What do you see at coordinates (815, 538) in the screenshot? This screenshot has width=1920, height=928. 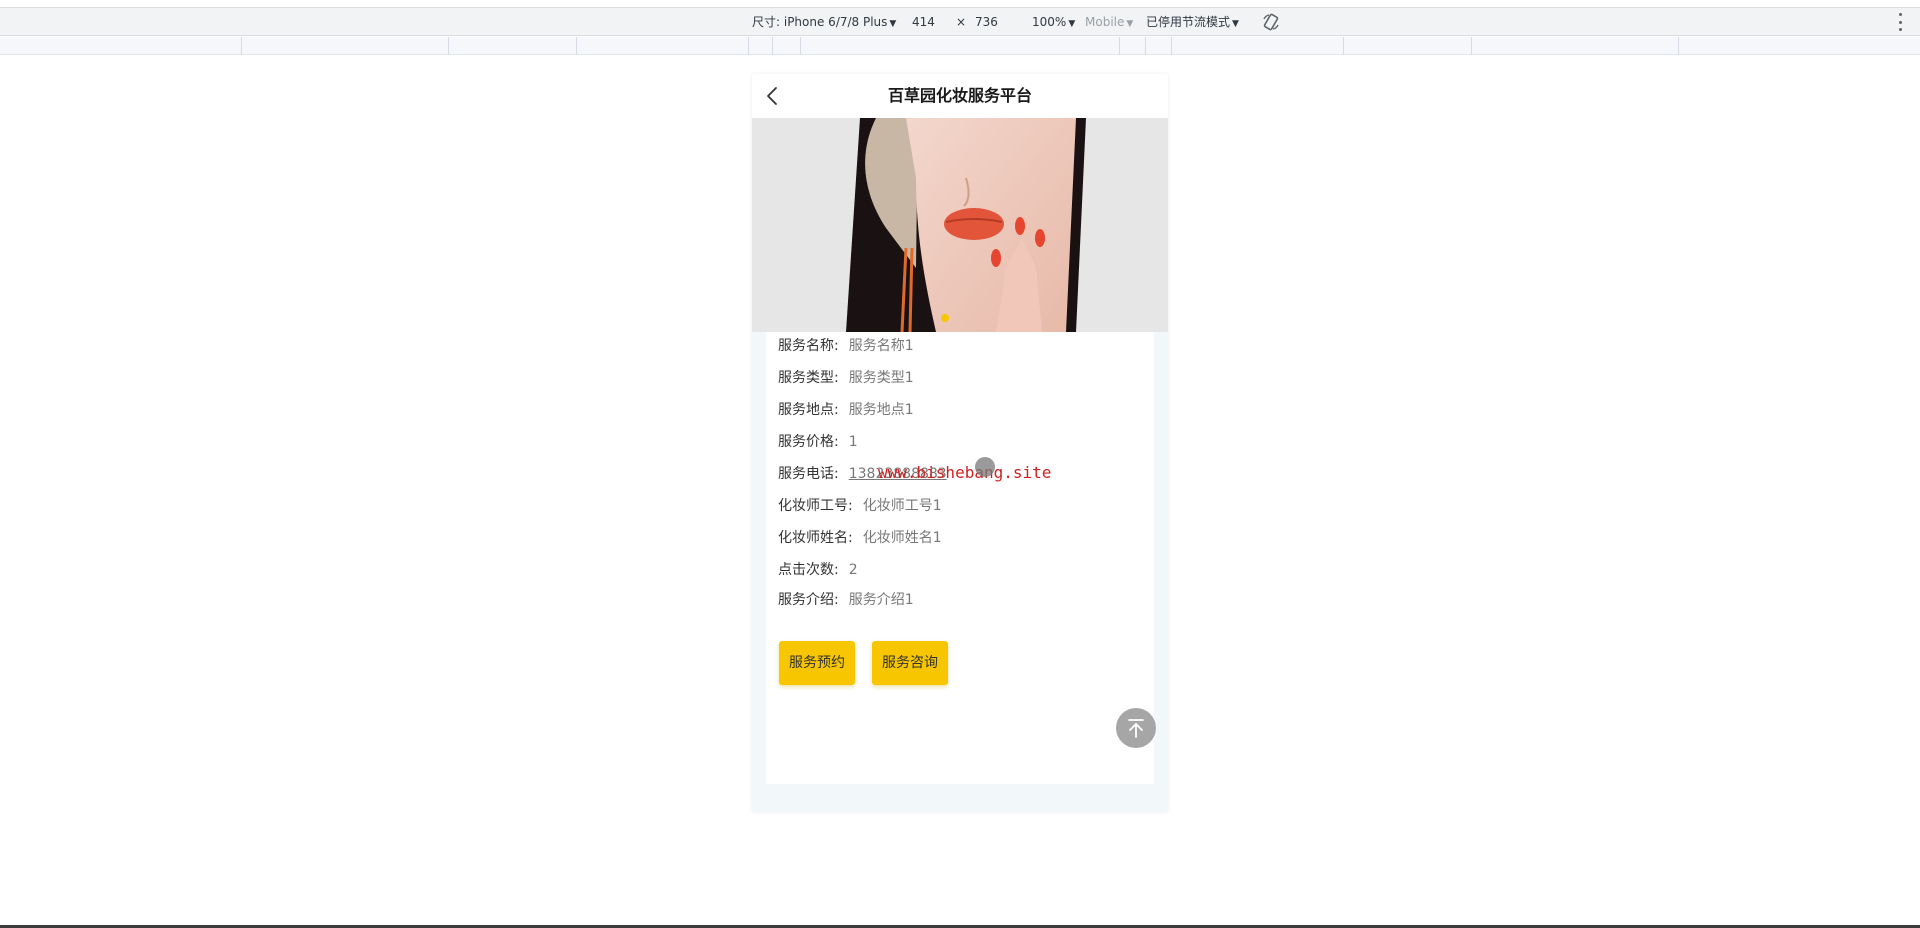 I see `detail-label: 化妆师姓名:` at bounding box center [815, 538].